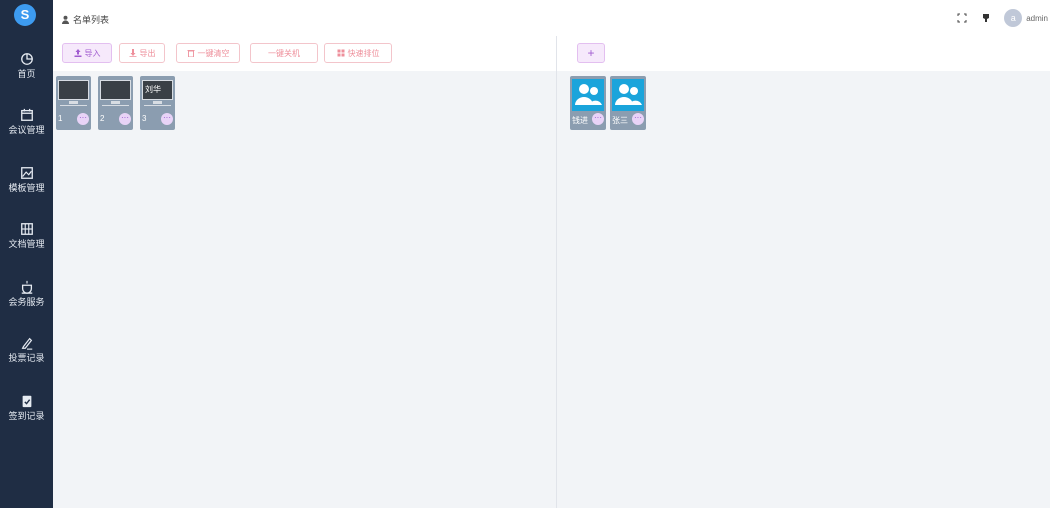 The width and height of the screenshot is (1050, 508). I want to click on fullscreen-icon, so click(962, 18).